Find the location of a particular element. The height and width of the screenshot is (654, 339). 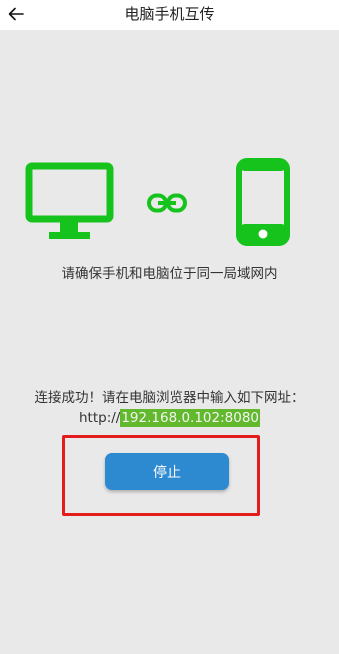

monitor-icon is located at coordinates (69, 200).